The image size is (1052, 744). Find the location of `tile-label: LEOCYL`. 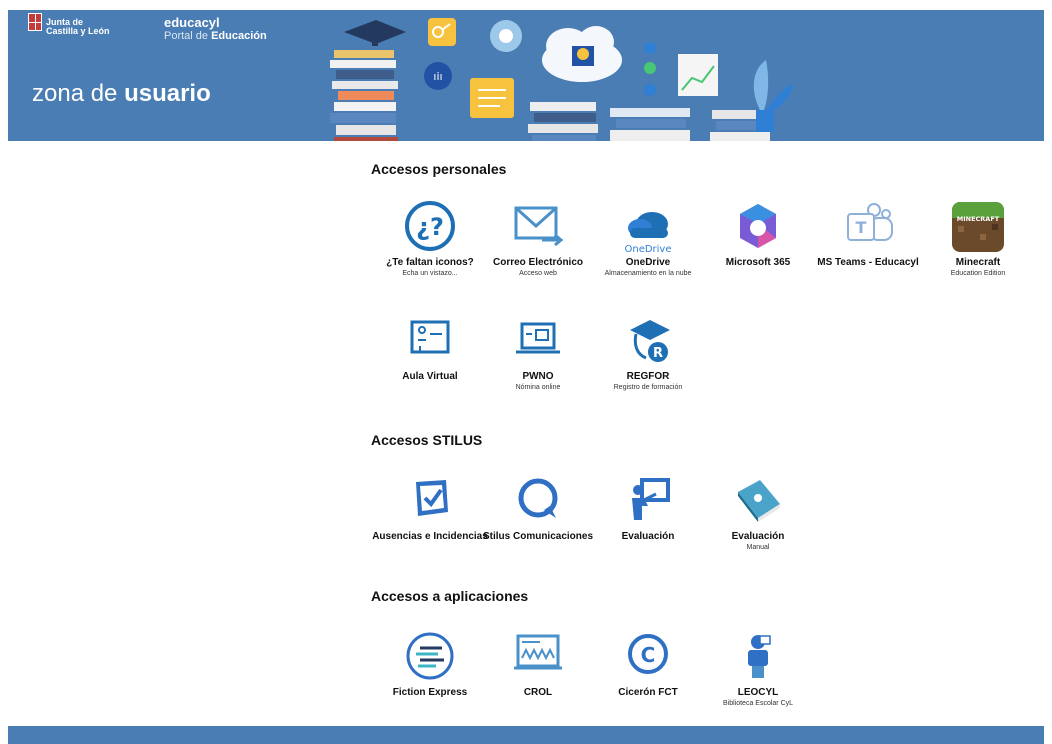

tile-label: LEOCYL is located at coordinates (758, 692).